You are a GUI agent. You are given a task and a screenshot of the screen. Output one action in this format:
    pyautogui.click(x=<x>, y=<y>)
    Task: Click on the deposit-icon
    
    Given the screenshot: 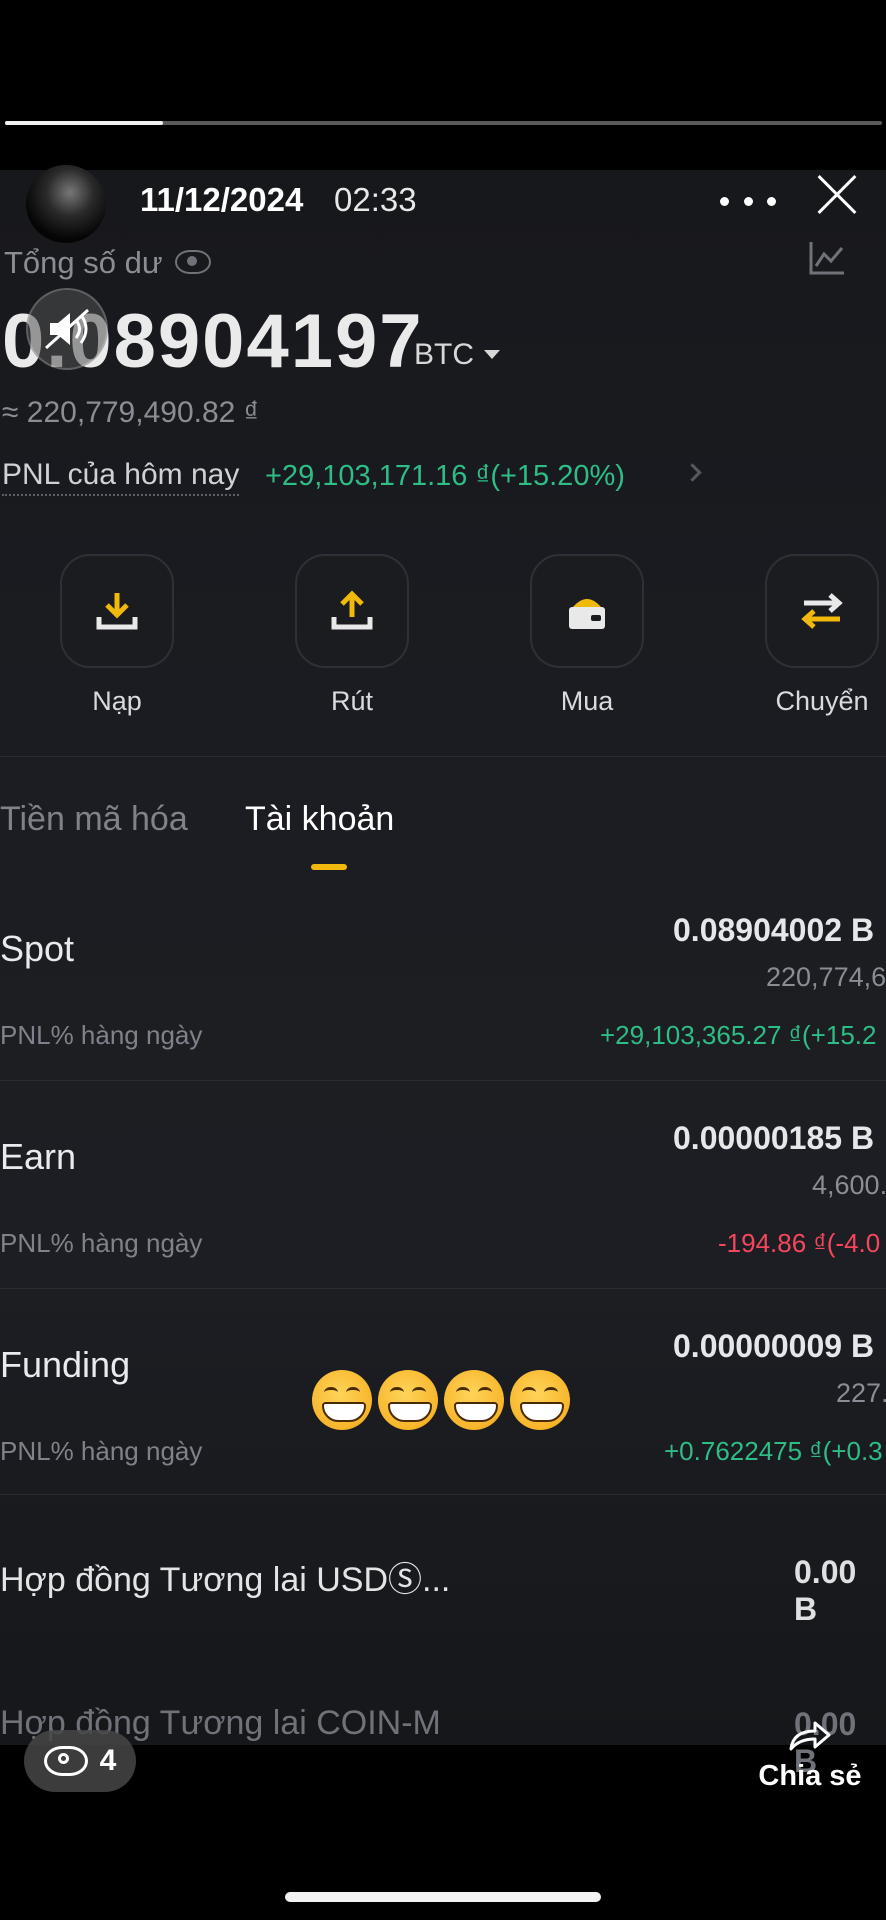 What is the action you would take?
    pyautogui.click(x=117, y=611)
    